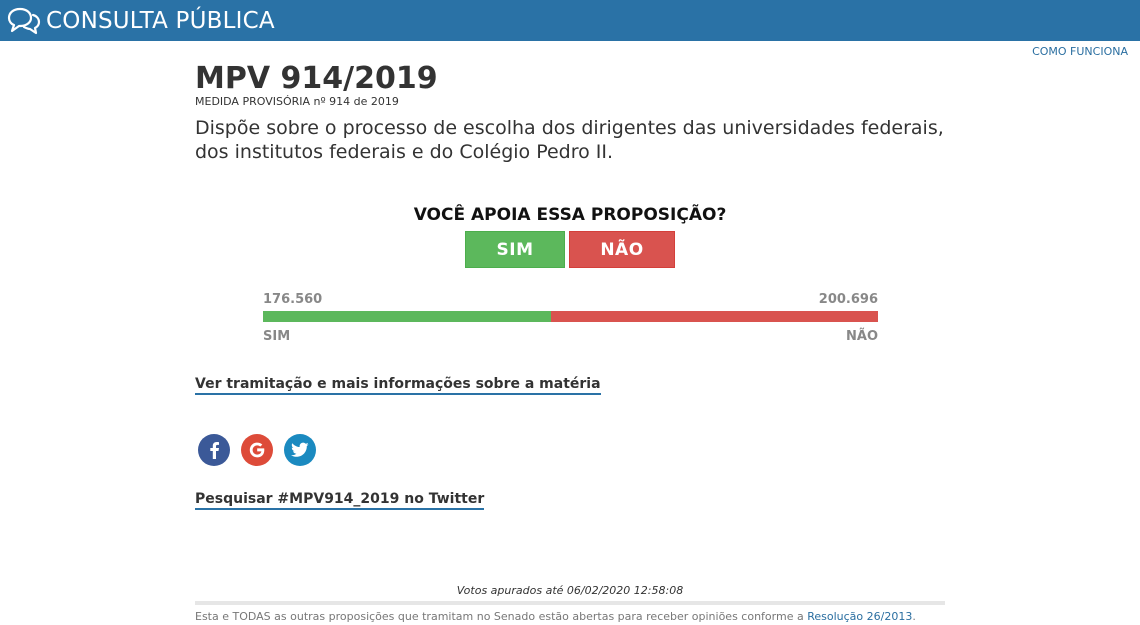  I want to click on yes-label: SIM, so click(277, 336).